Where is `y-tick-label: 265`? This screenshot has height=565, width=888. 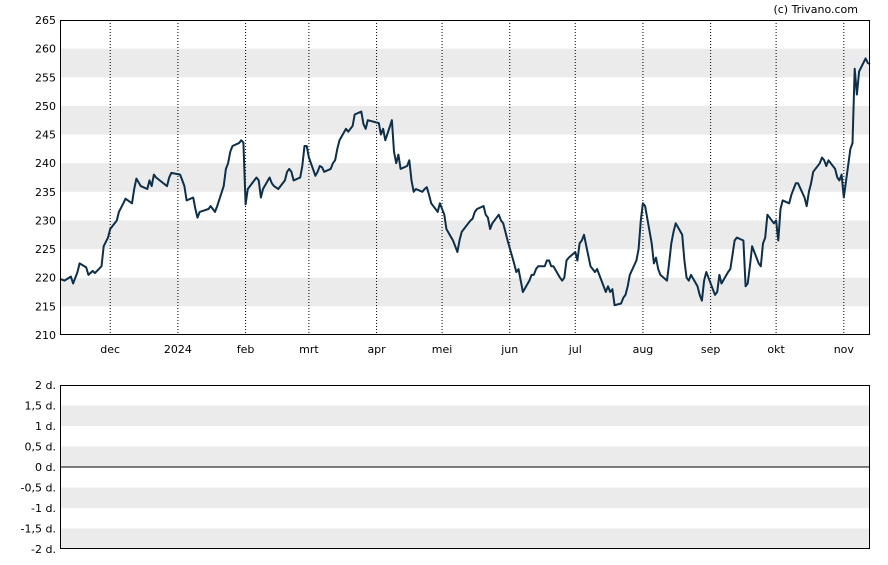
y-tick-label: 265 is located at coordinates (45, 20).